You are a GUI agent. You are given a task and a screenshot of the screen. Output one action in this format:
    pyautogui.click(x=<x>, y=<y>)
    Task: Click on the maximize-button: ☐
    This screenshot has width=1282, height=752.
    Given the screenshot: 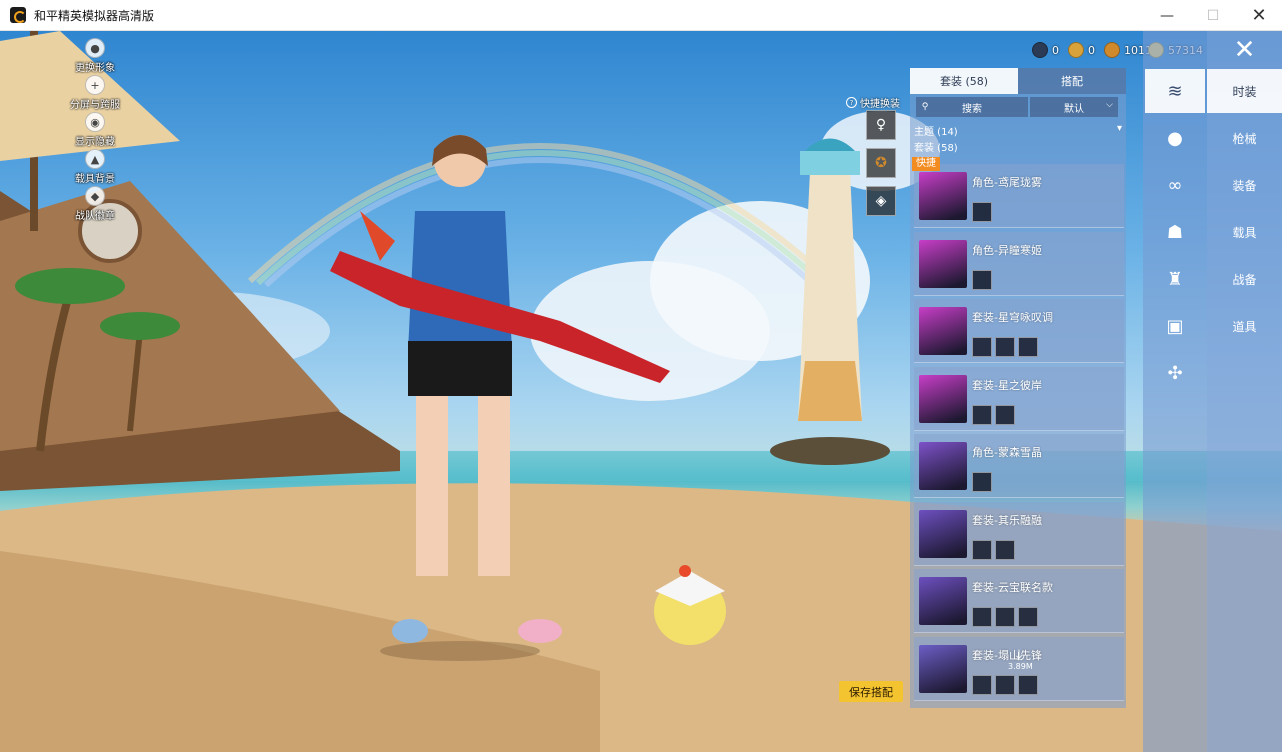 What is the action you would take?
    pyautogui.click(x=1213, y=15)
    